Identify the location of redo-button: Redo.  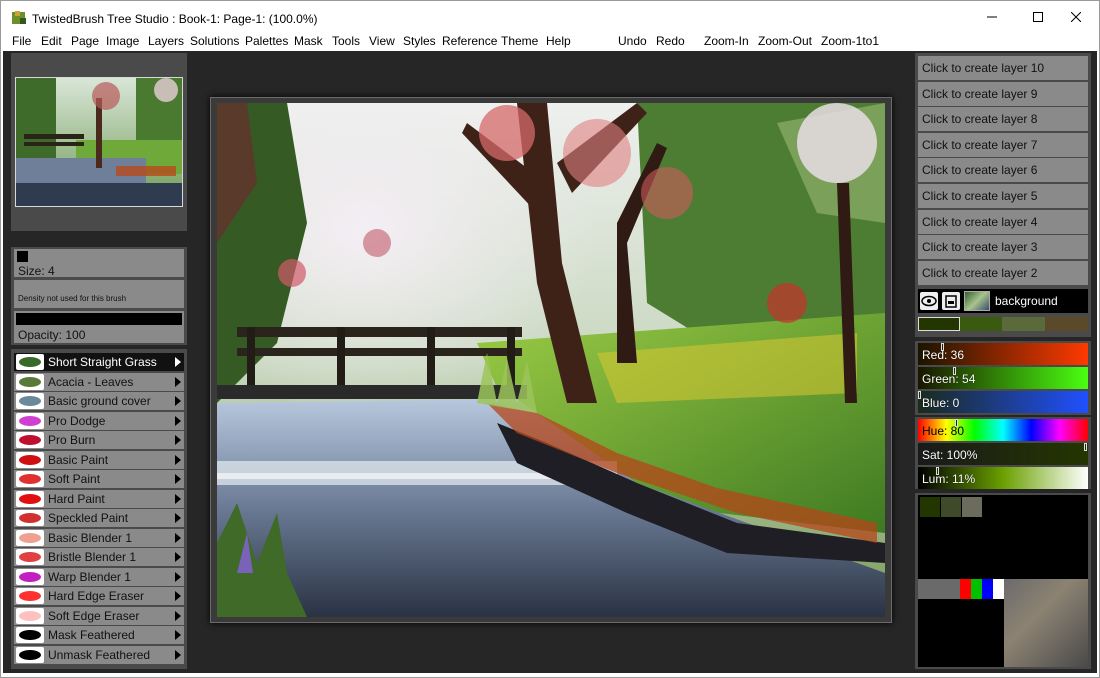
(670, 41).